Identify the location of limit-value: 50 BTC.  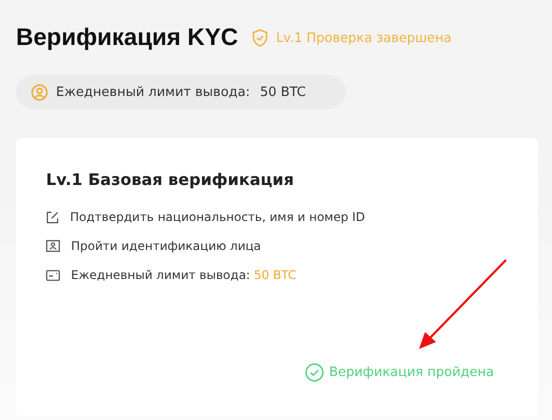
(283, 92).